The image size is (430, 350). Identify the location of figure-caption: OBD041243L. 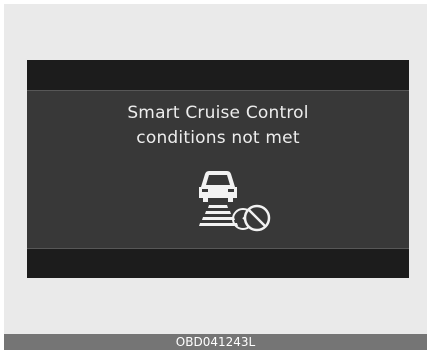
(215, 342).